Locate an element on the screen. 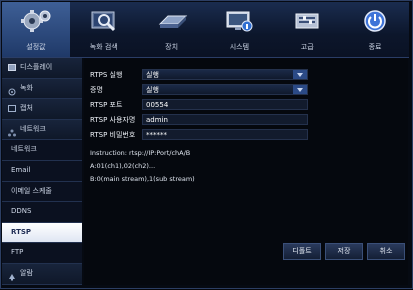 The image size is (413, 290). sidebar-item-display: 디스플레이 is located at coordinates (42, 68).